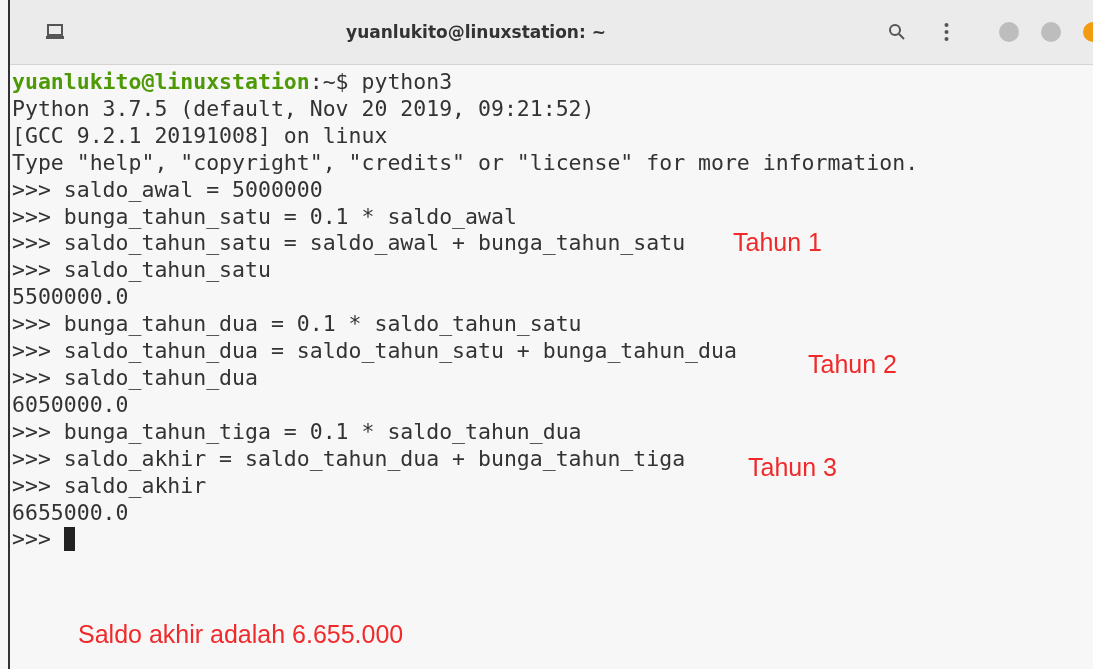 Image resolution: width=1093 pixels, height=669 pixels. What do you see at coordinates (70, 298) in the screenshot?
I see `output-line: 5500000.0` at bounding box center [70, 298].